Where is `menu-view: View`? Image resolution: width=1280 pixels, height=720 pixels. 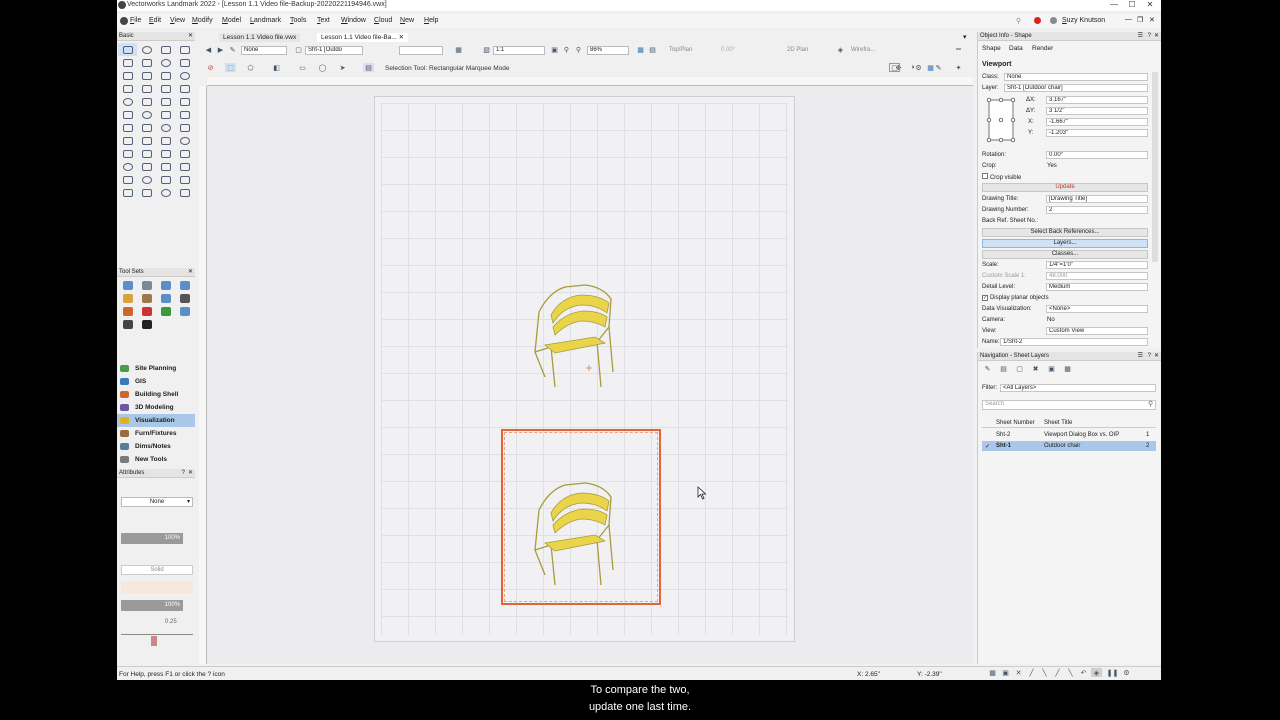 menu-view: View is located at coordinates (177, 20).